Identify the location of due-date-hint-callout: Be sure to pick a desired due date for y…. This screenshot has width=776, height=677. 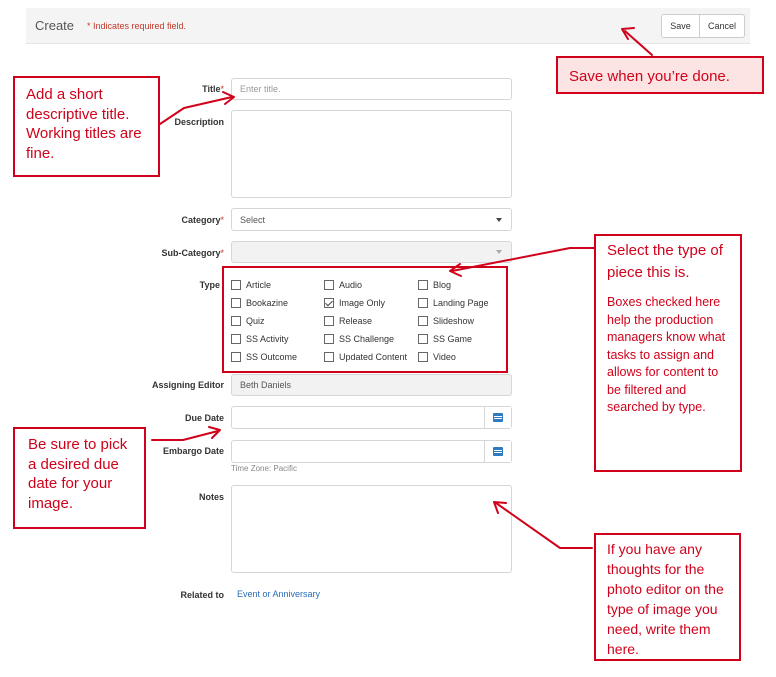
(79, 478).